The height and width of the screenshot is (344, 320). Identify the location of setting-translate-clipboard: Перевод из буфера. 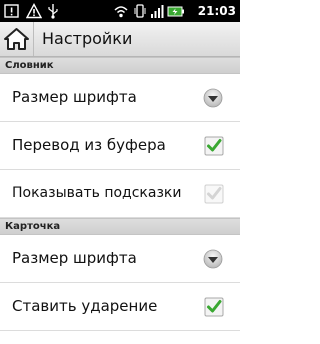
(120, 146).